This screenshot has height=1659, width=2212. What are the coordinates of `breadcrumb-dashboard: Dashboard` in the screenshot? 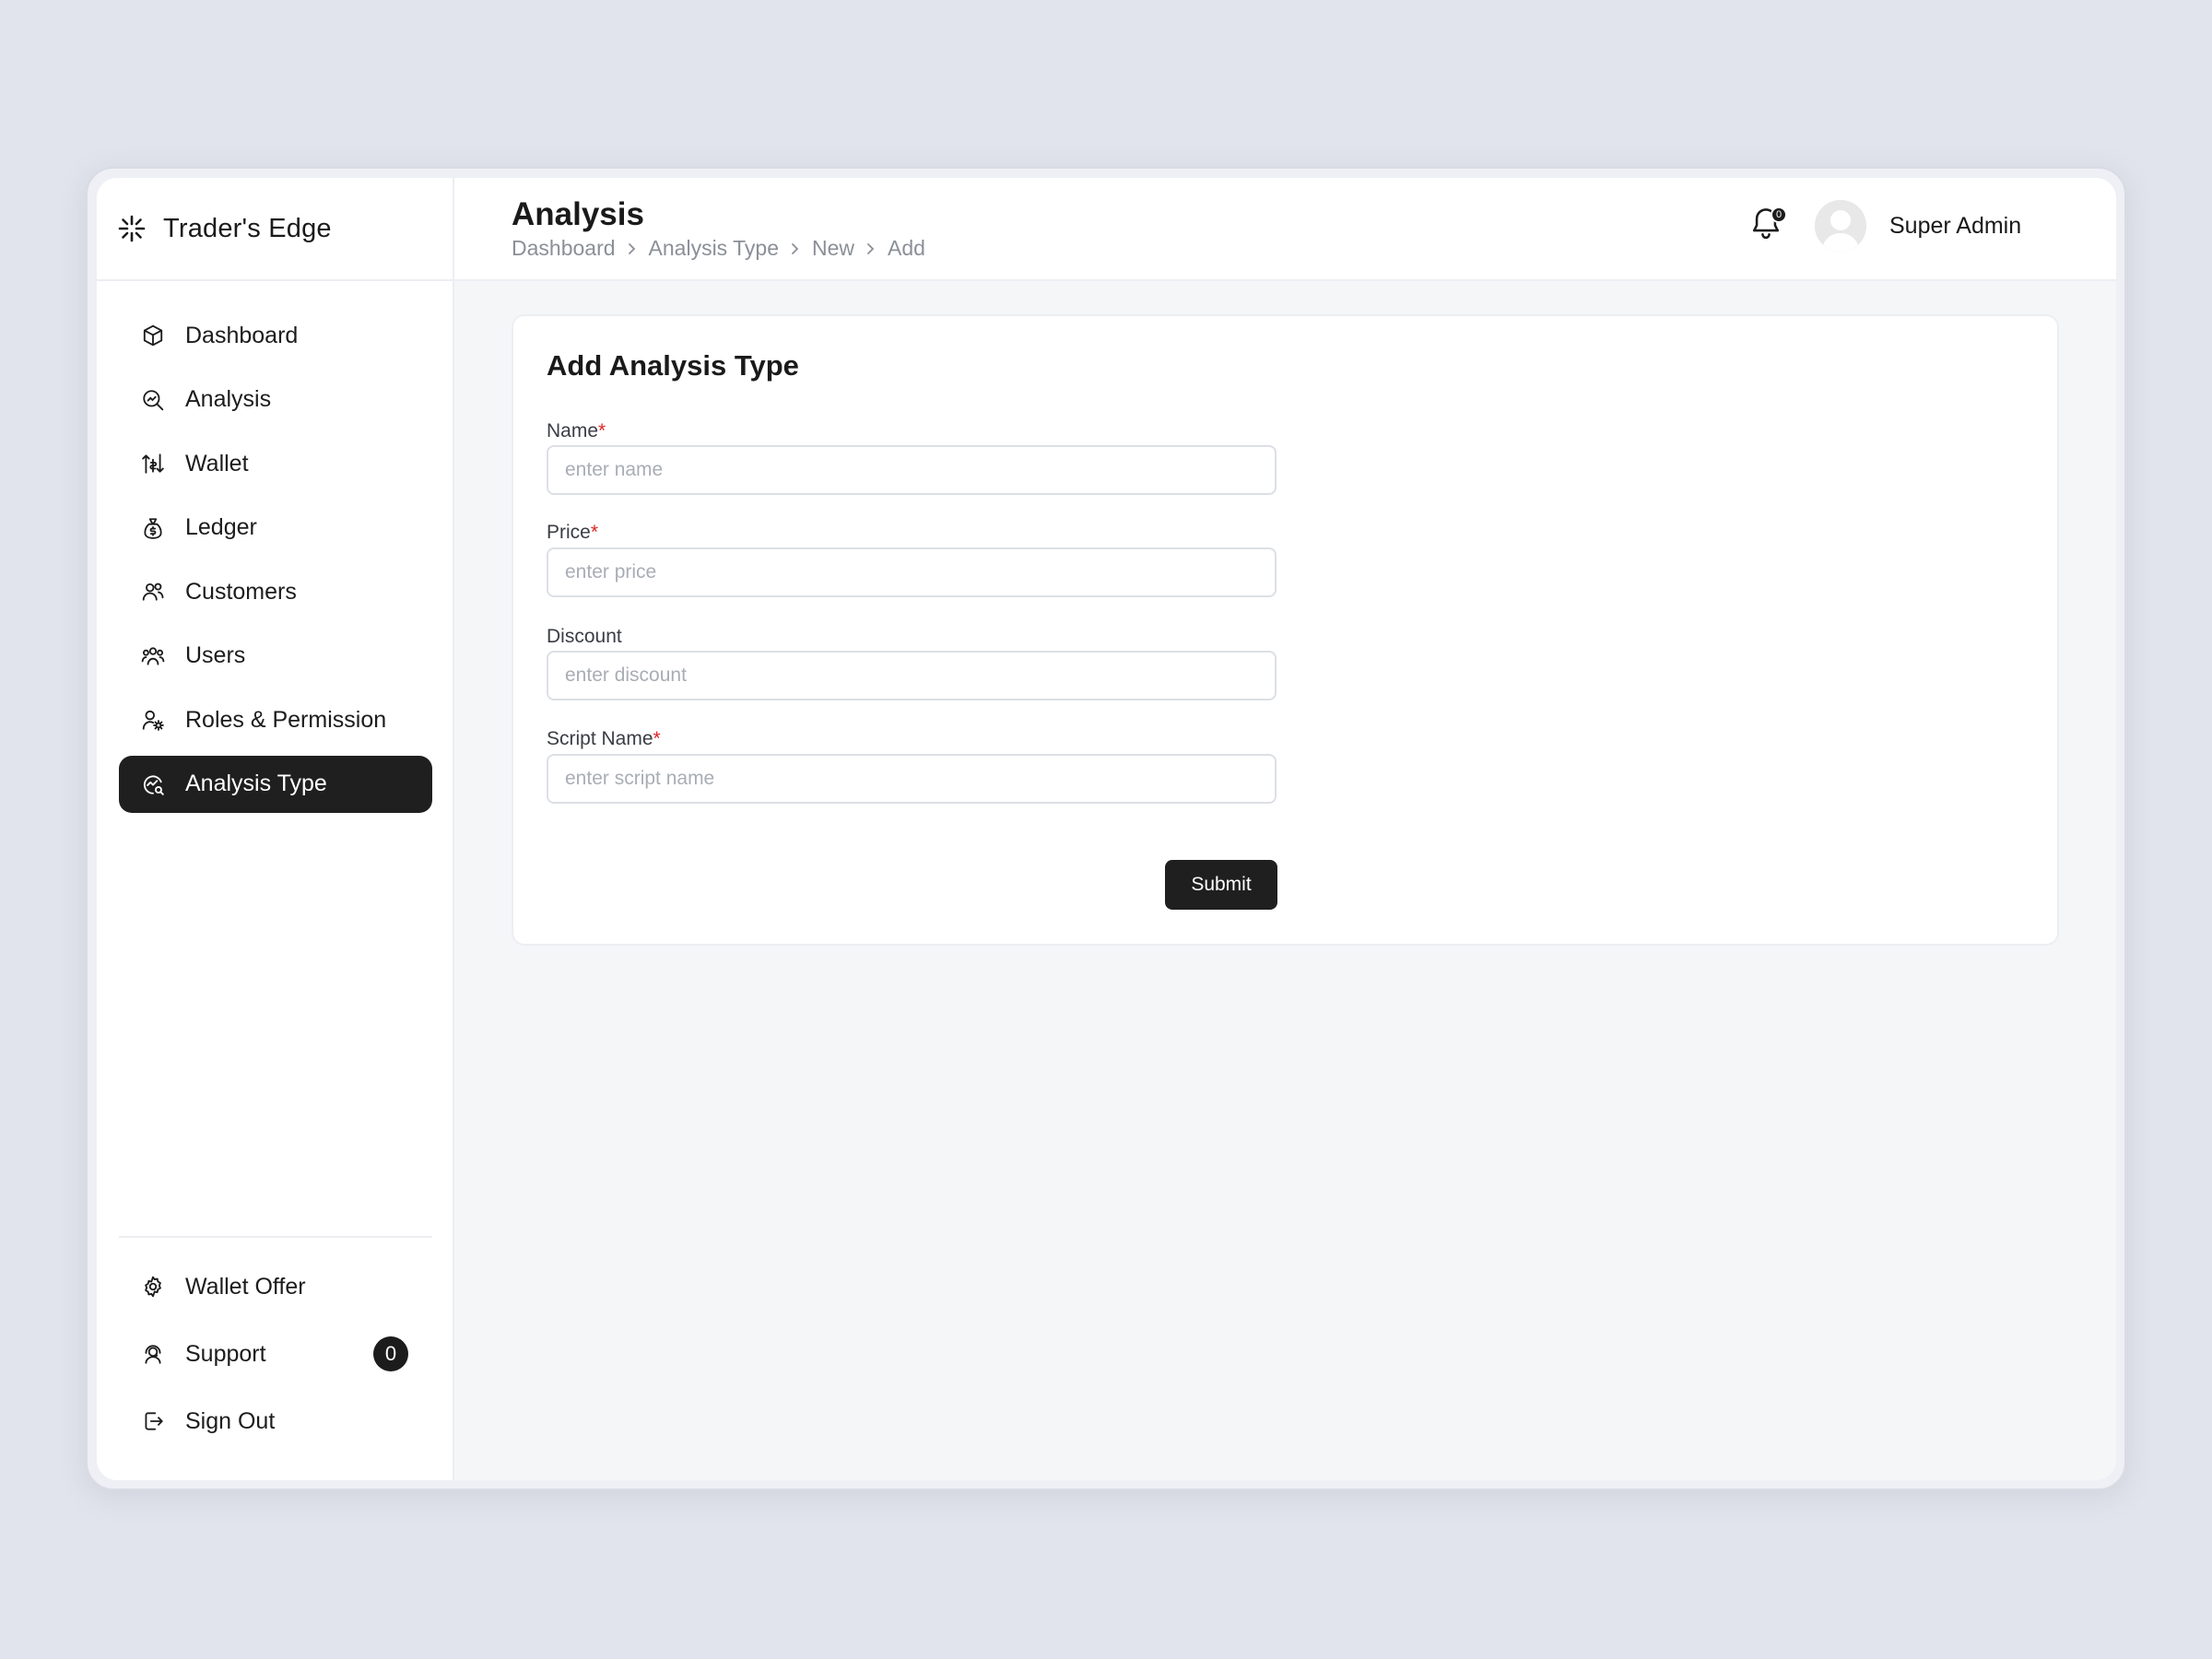 It's located at (564, 248).